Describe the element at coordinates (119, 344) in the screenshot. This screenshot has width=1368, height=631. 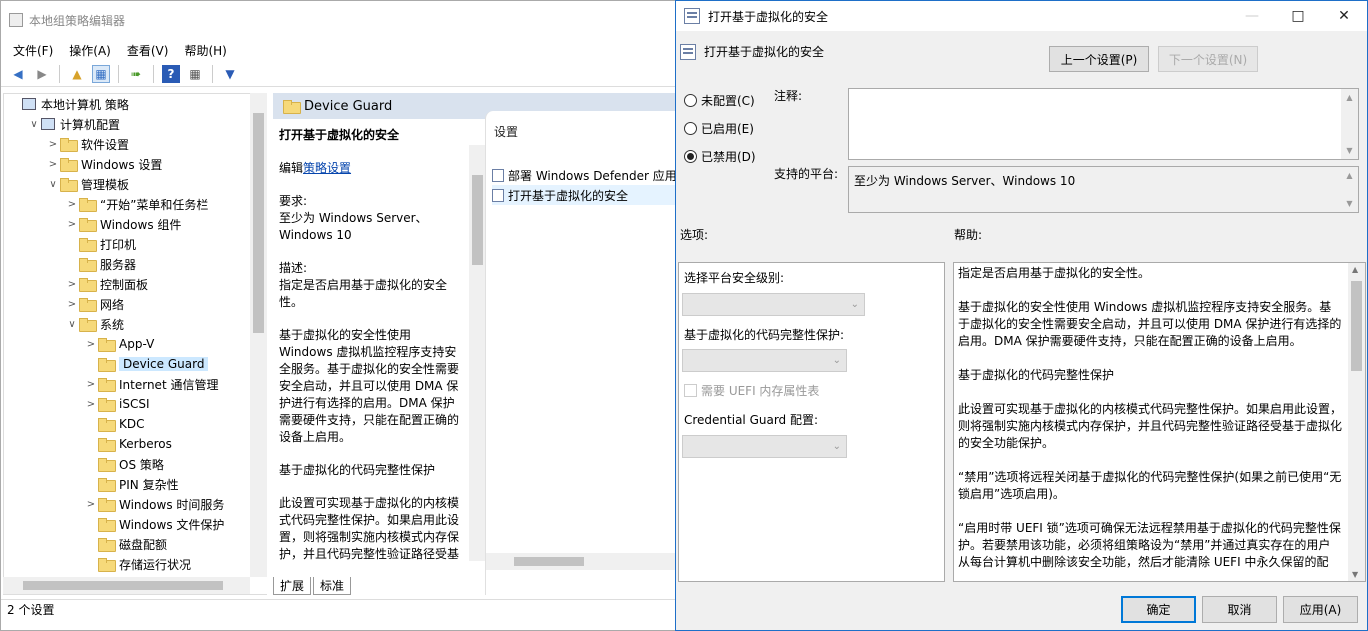
I see `tree-item: > App-V` at that location.